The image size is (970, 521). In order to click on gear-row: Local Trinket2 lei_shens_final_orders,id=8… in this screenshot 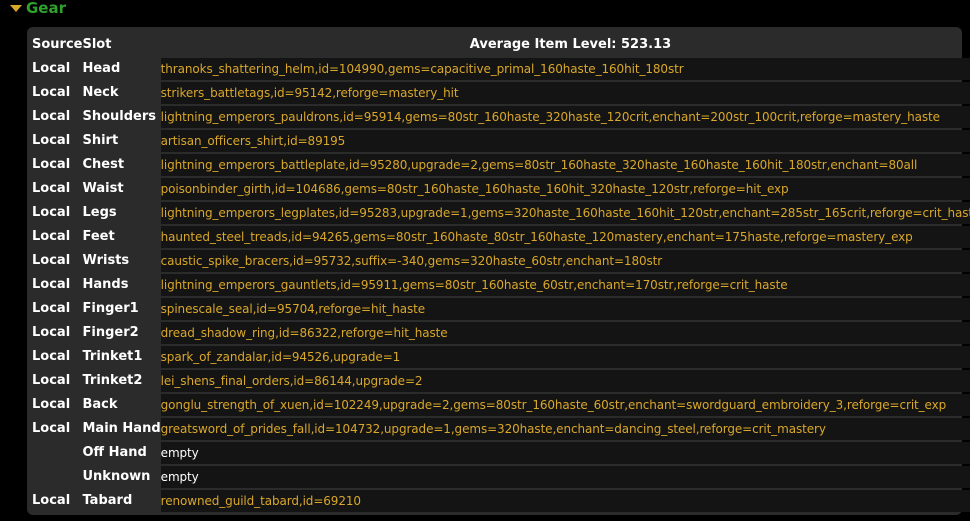, I will do `click(501, 381)`.